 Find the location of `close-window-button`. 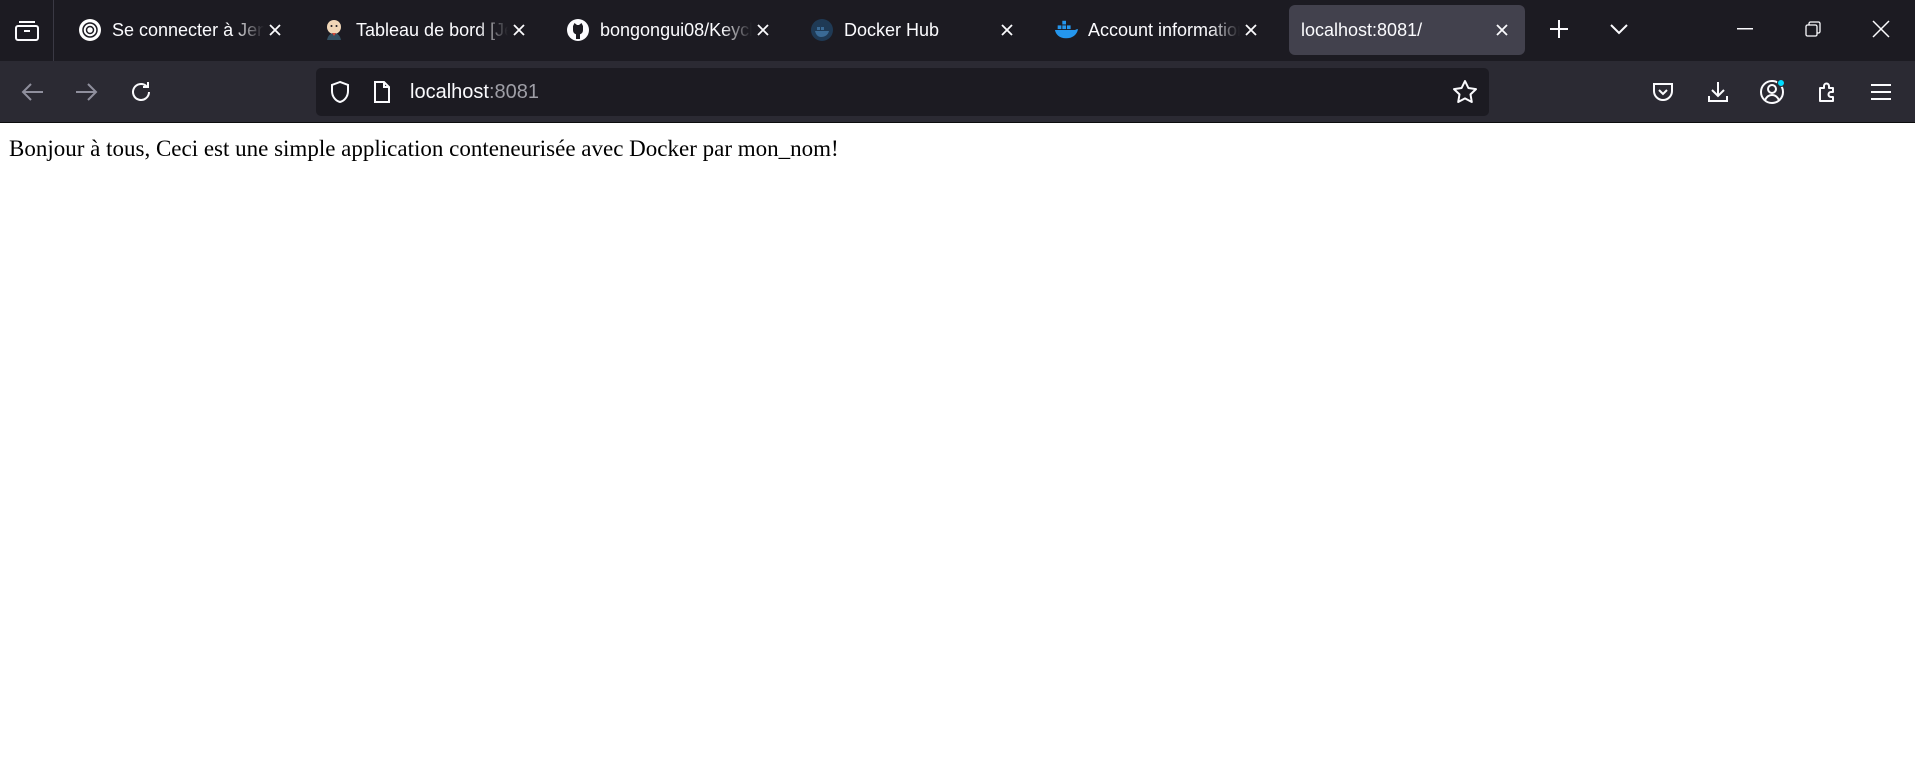

close-window-button is located at coordinates (1881, 29).